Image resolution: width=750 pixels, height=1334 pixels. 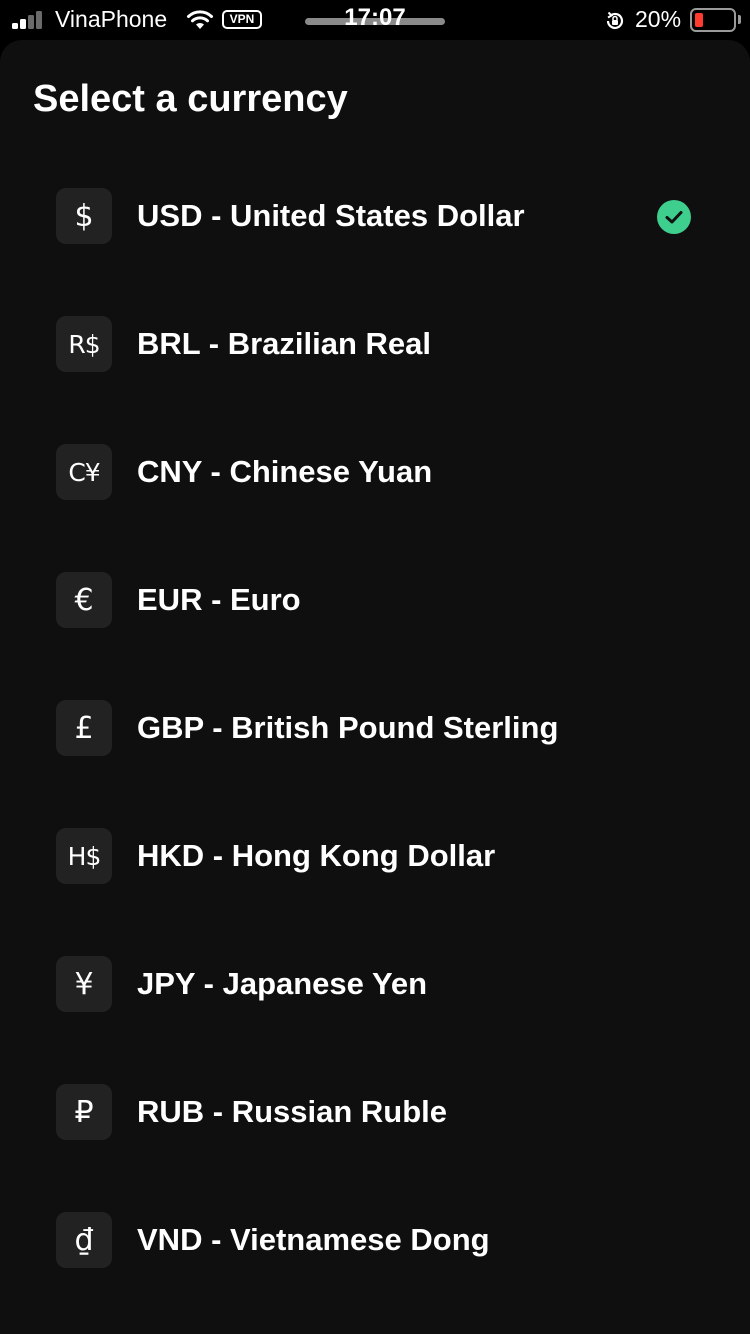 I want to click on signal-icon, so click(x=30, y=20).